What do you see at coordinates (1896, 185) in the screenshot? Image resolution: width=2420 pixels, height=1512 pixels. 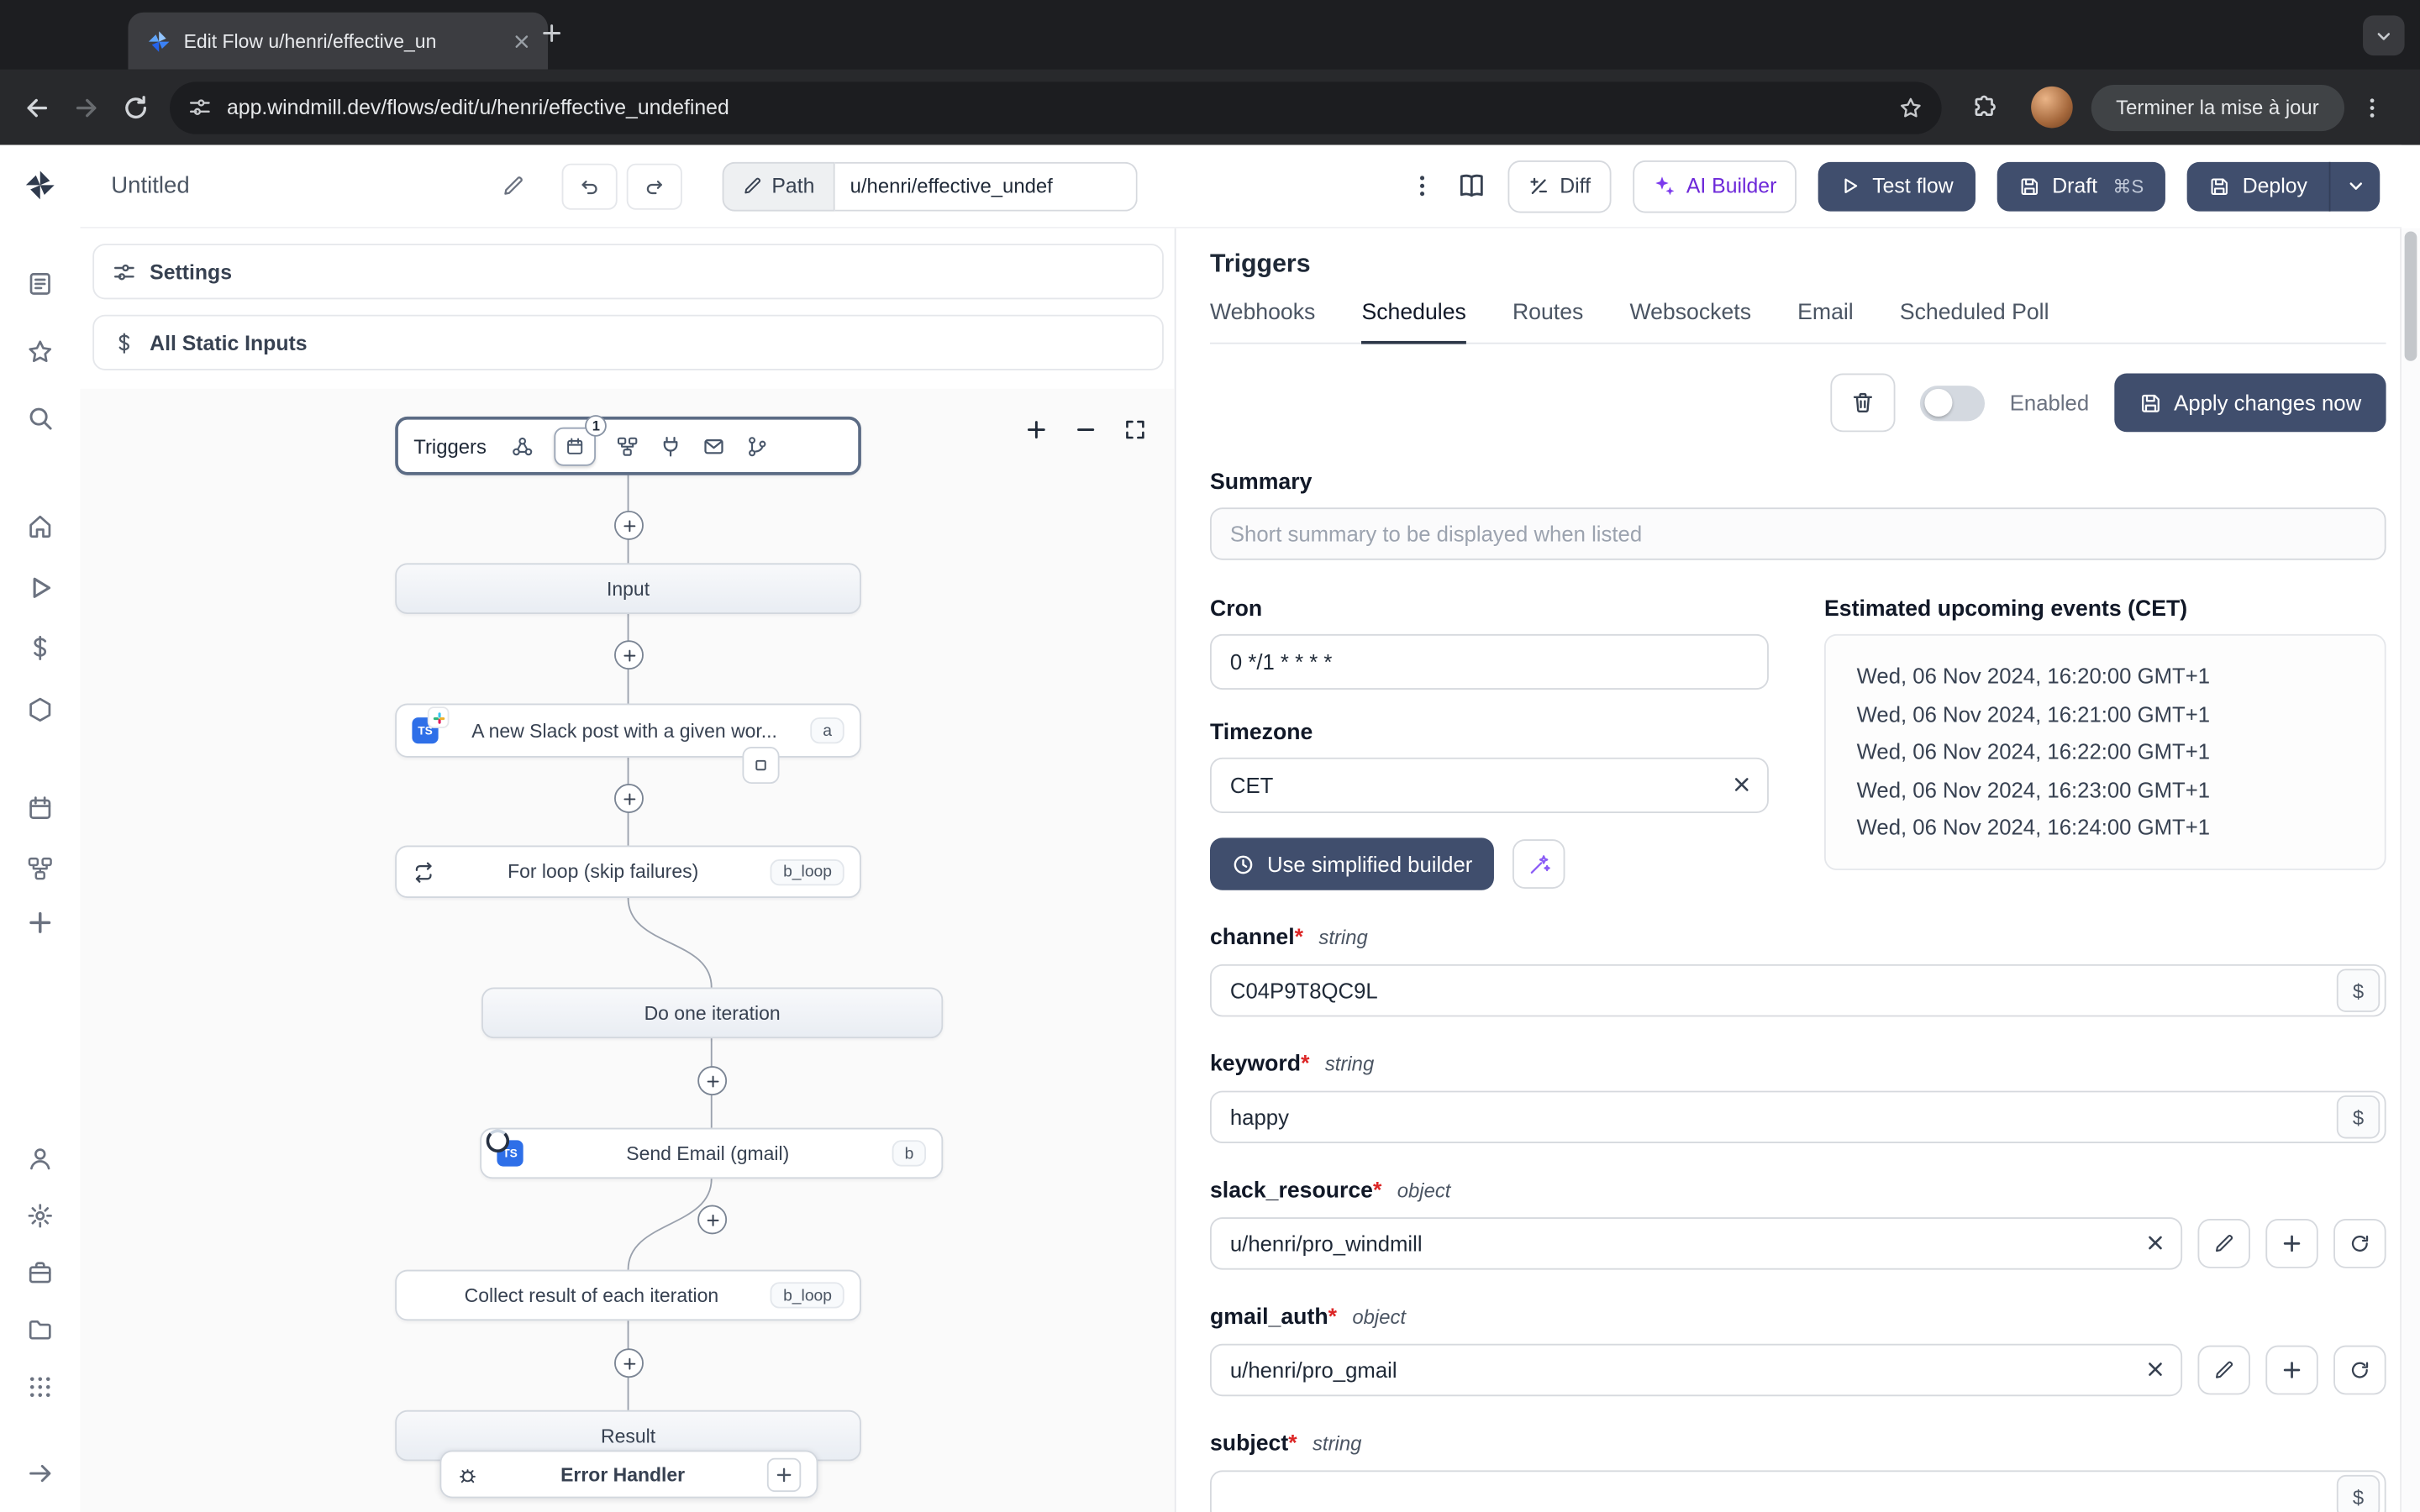 I see `test-flow-button: Test flow` at bounding box center [1896, 185].